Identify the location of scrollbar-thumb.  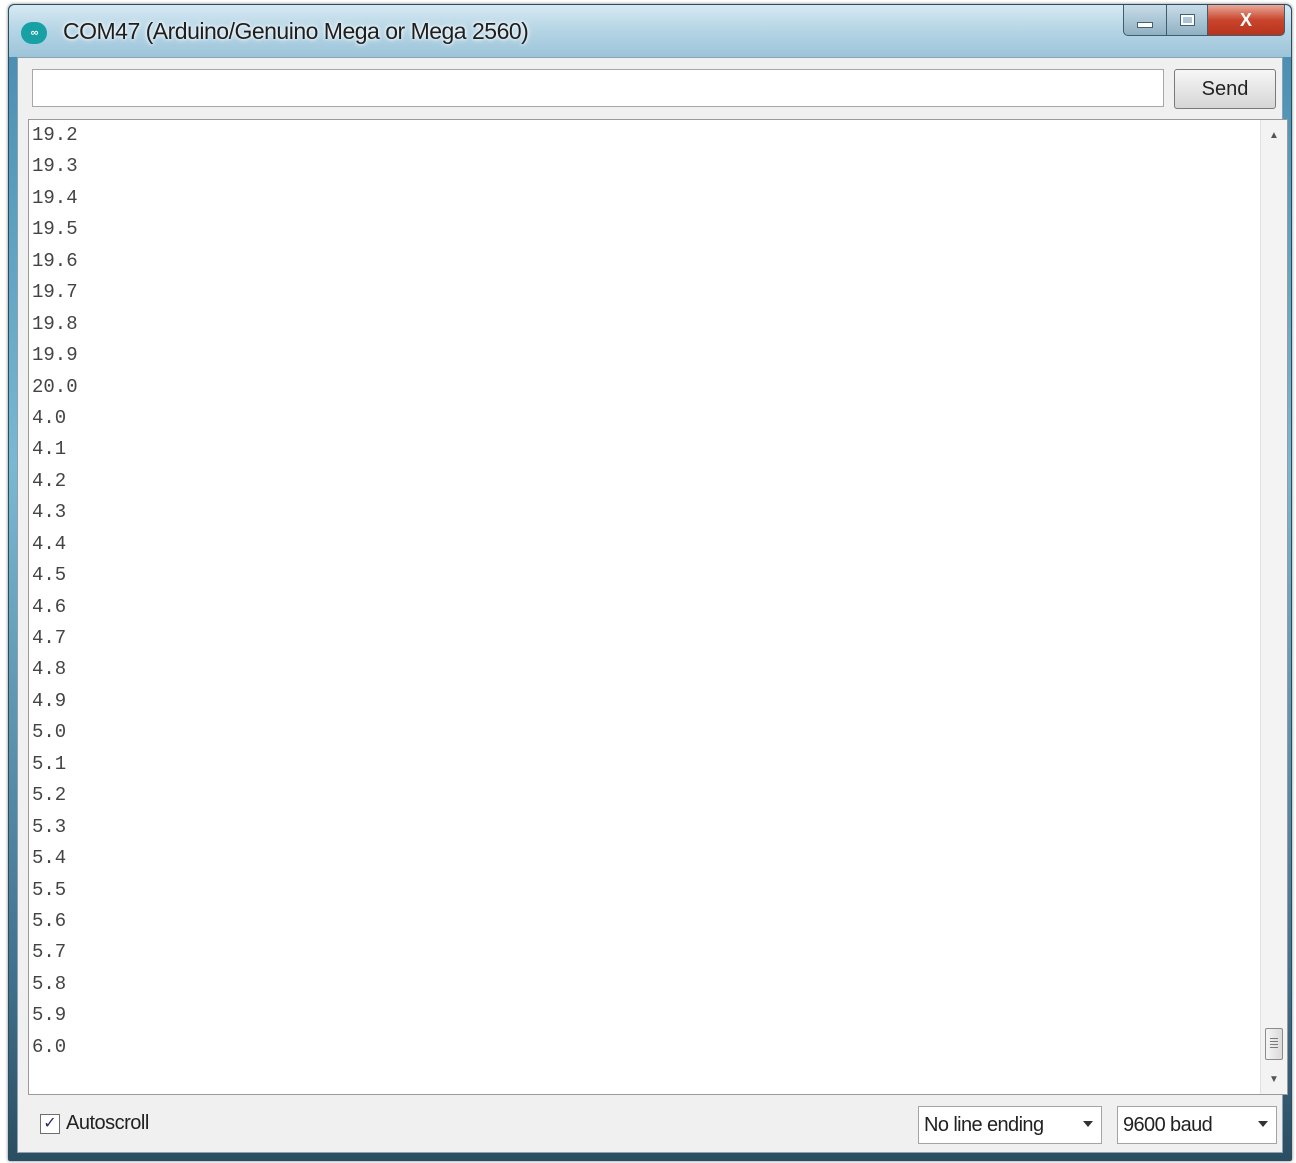
(1274, 1044).